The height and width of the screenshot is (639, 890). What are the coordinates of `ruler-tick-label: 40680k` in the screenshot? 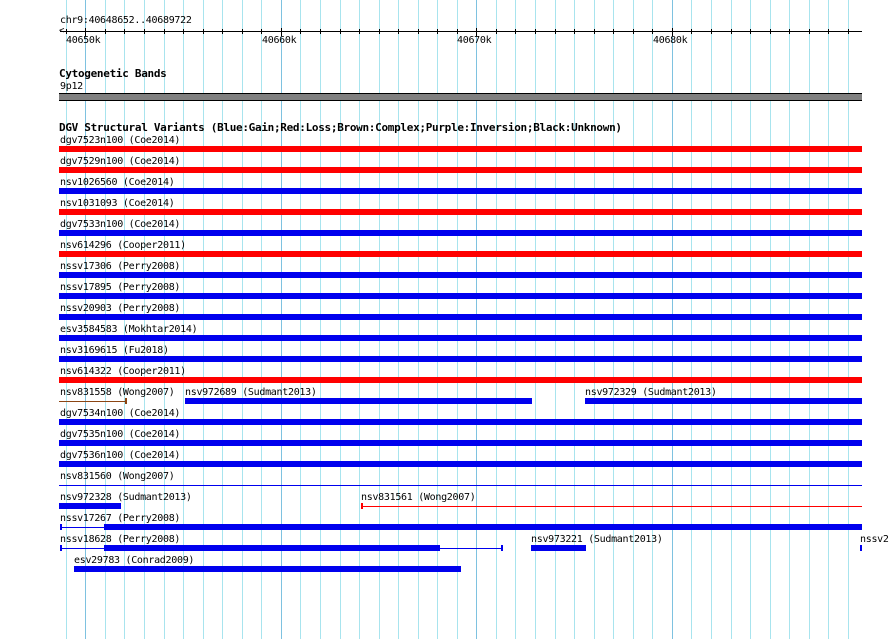 It's located at (670, 40).